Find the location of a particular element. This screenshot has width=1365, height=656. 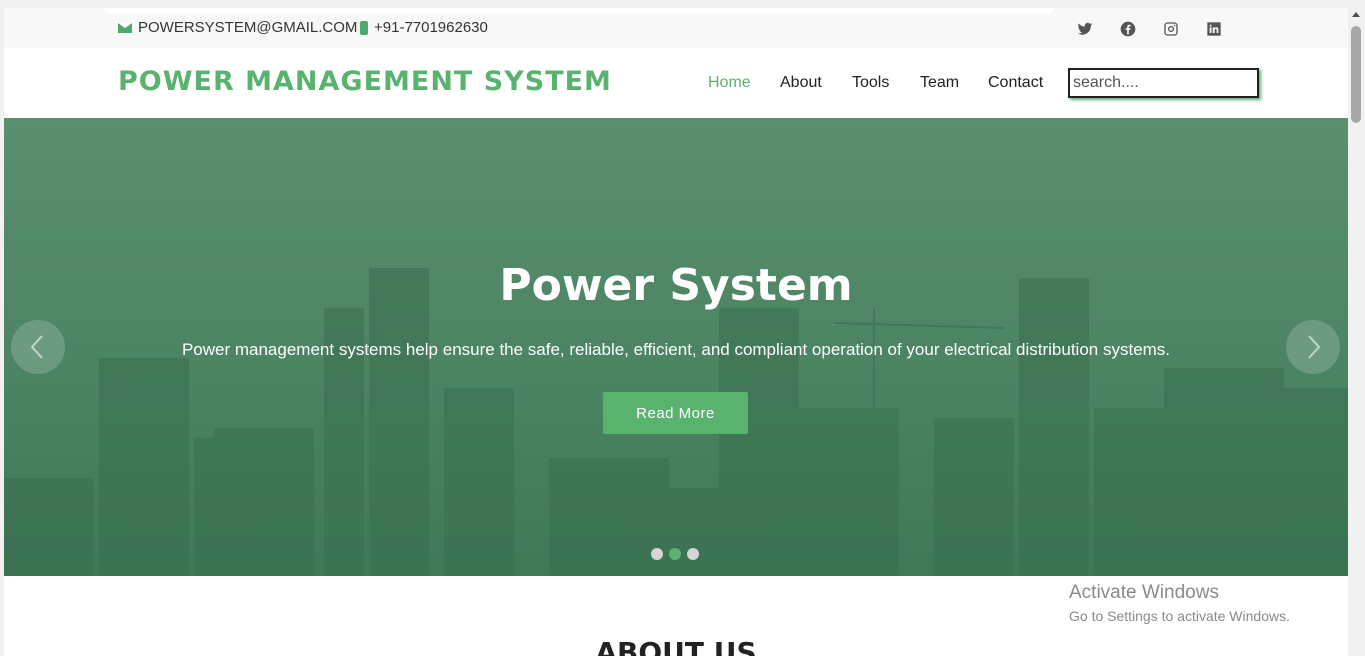

nav-home: Home is located at coordinates (729, 83).